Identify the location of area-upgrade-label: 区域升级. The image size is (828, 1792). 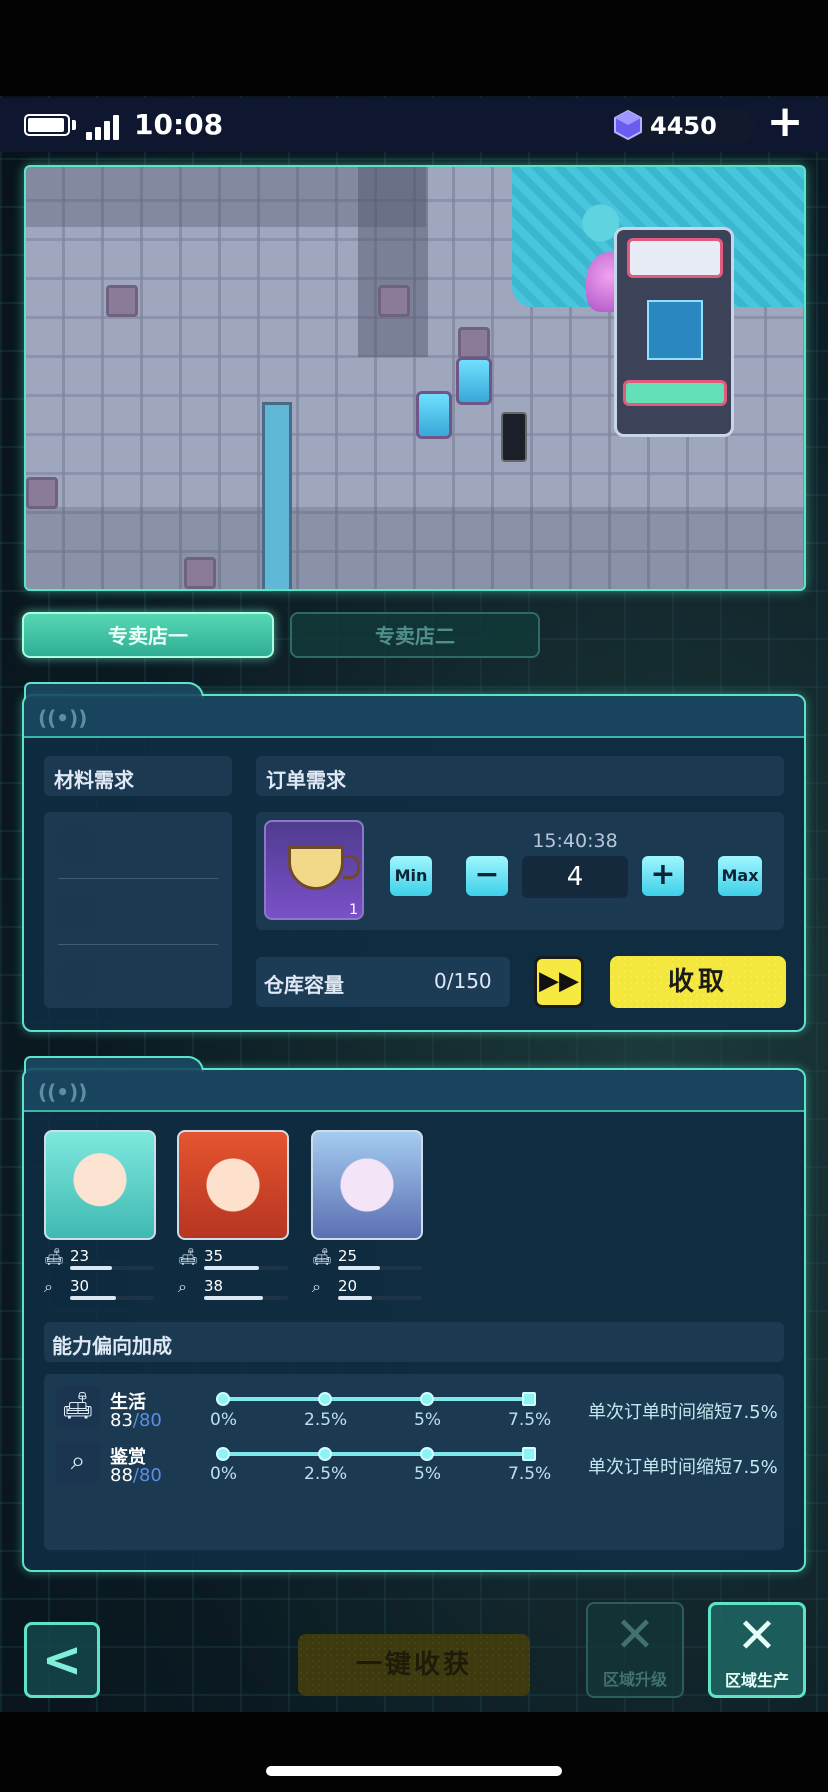
(634, 1679).